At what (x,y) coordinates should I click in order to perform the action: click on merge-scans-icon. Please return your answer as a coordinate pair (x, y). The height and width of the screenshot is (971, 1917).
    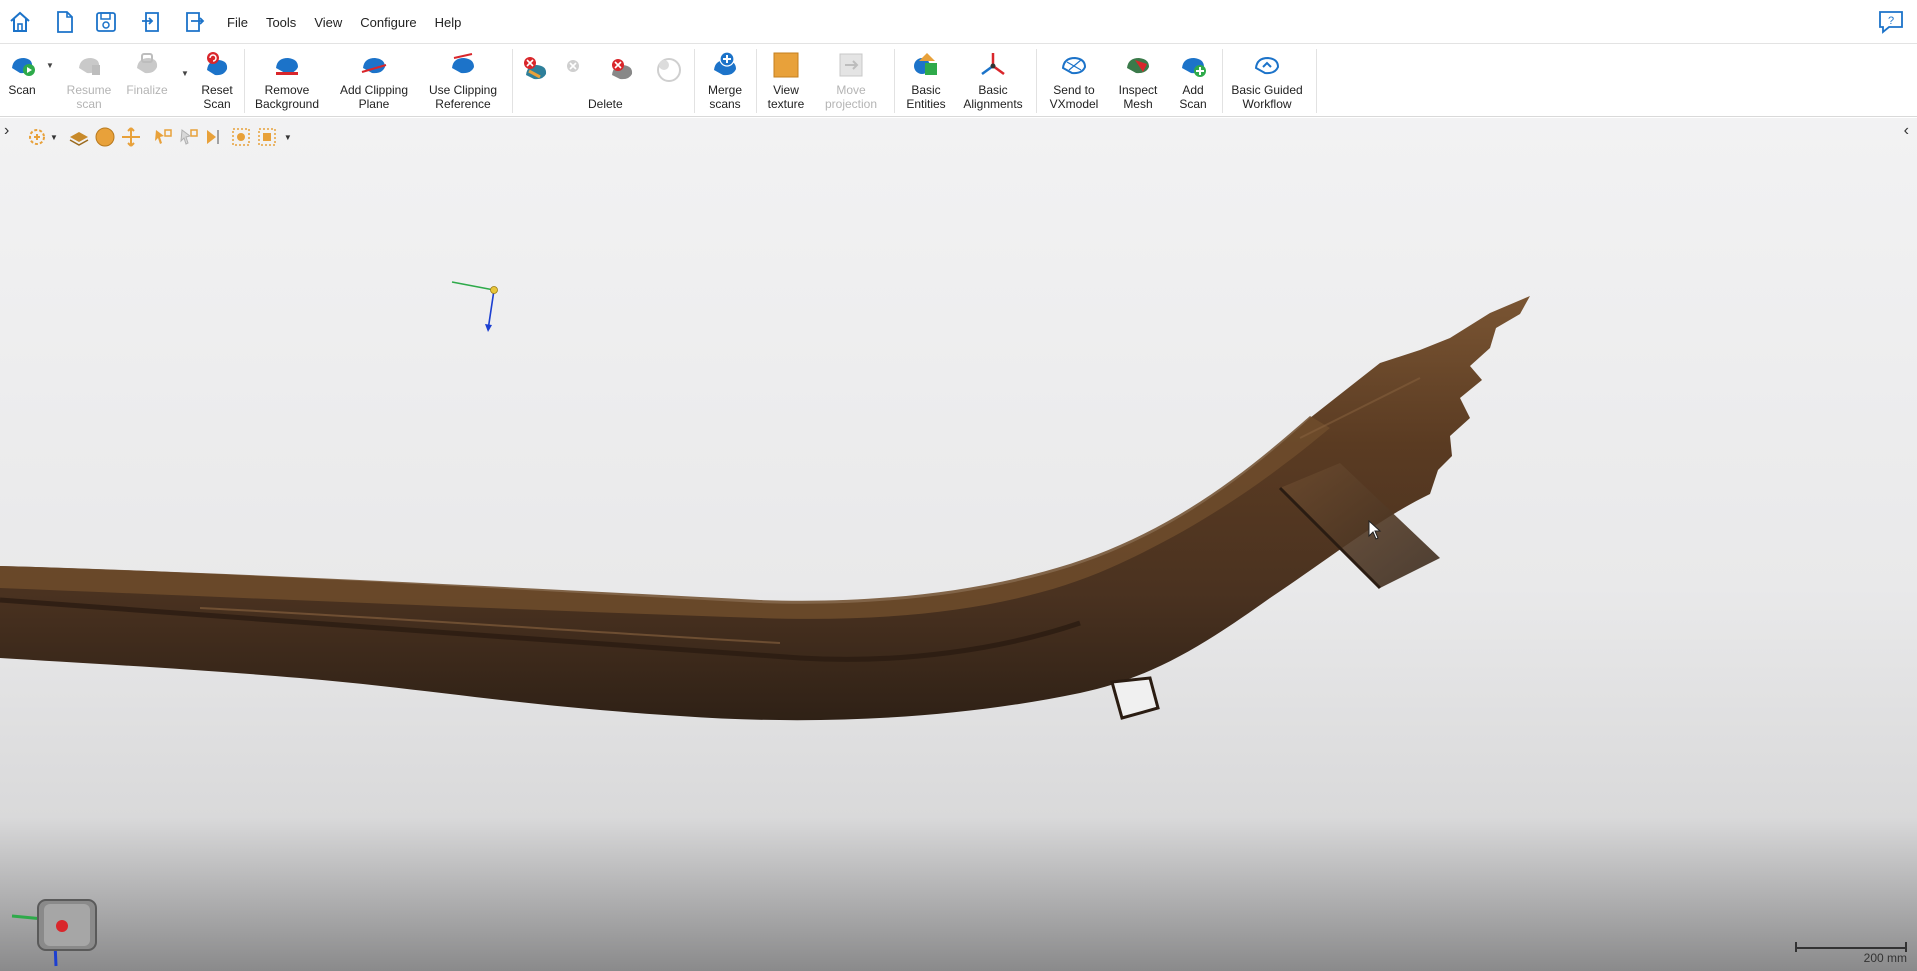
    Looking at the image, I should click on (725, 65).